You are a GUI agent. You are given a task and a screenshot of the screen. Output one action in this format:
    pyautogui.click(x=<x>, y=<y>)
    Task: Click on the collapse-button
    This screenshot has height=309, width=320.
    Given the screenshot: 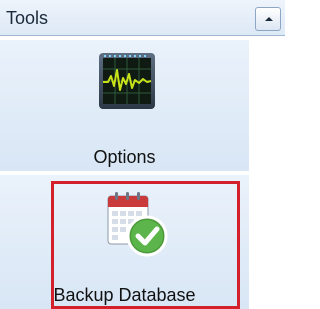 What is the action you would take?
    pyautogui.click(x=268, y=19)
    